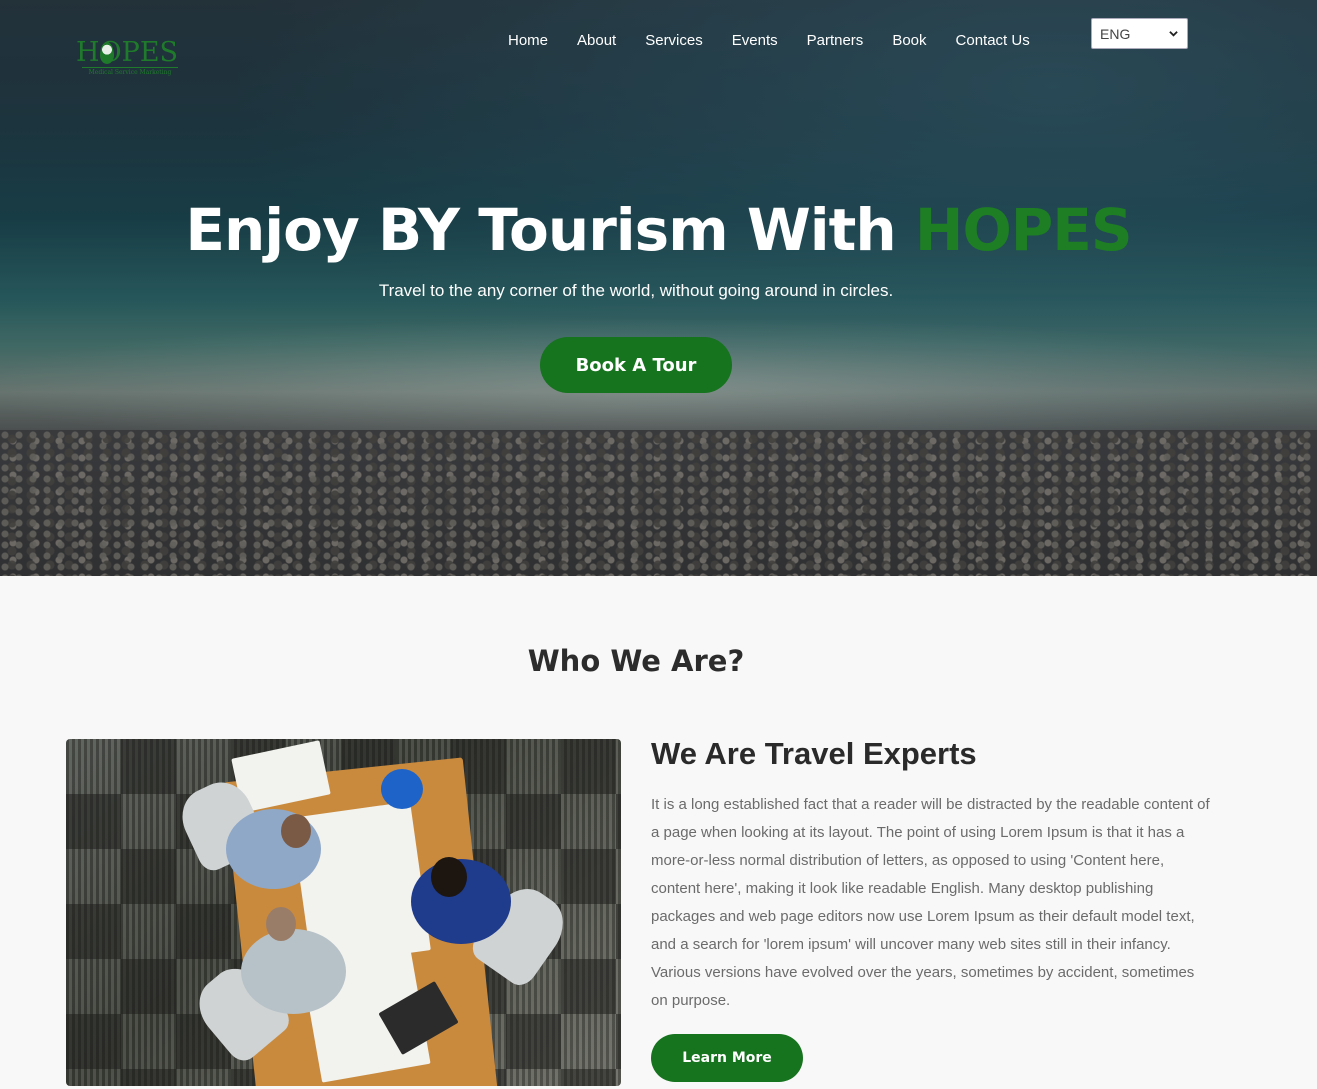  I want to click on book-a-tour-button: Book A Tour, so click(636, 365).